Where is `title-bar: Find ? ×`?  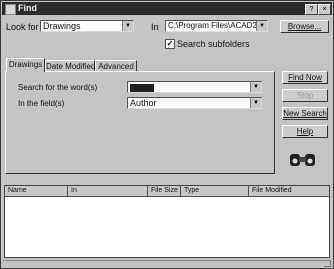
title-bar: Find ? × is located at coordinates (167, 8).